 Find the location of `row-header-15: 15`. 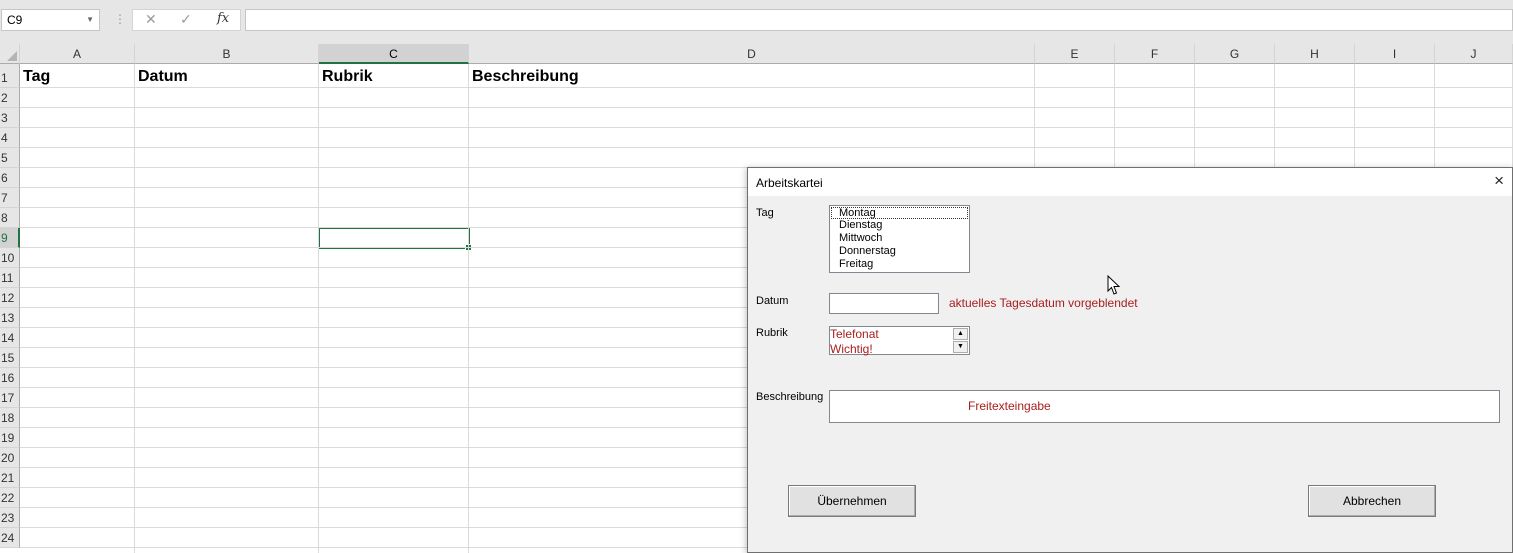

row-header-15: 15 is located at coordinates (10, 358).